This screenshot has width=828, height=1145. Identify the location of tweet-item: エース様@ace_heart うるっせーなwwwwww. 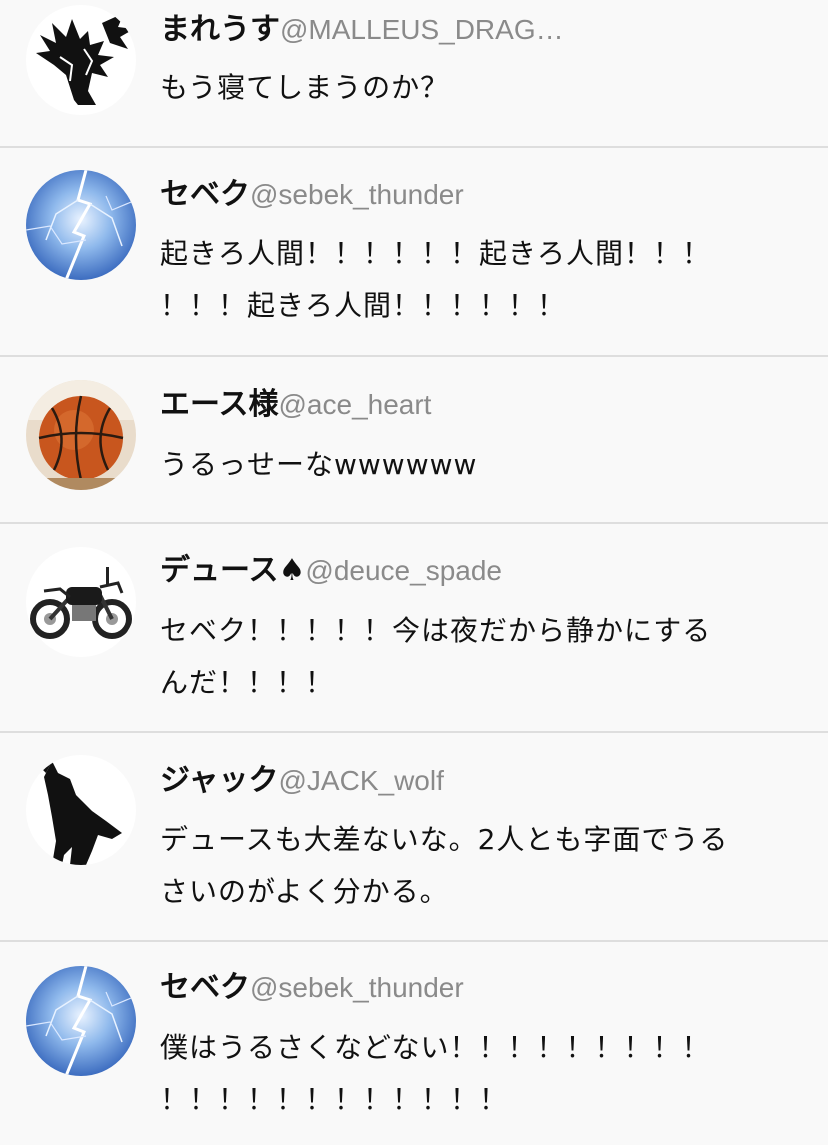
(414, 439).